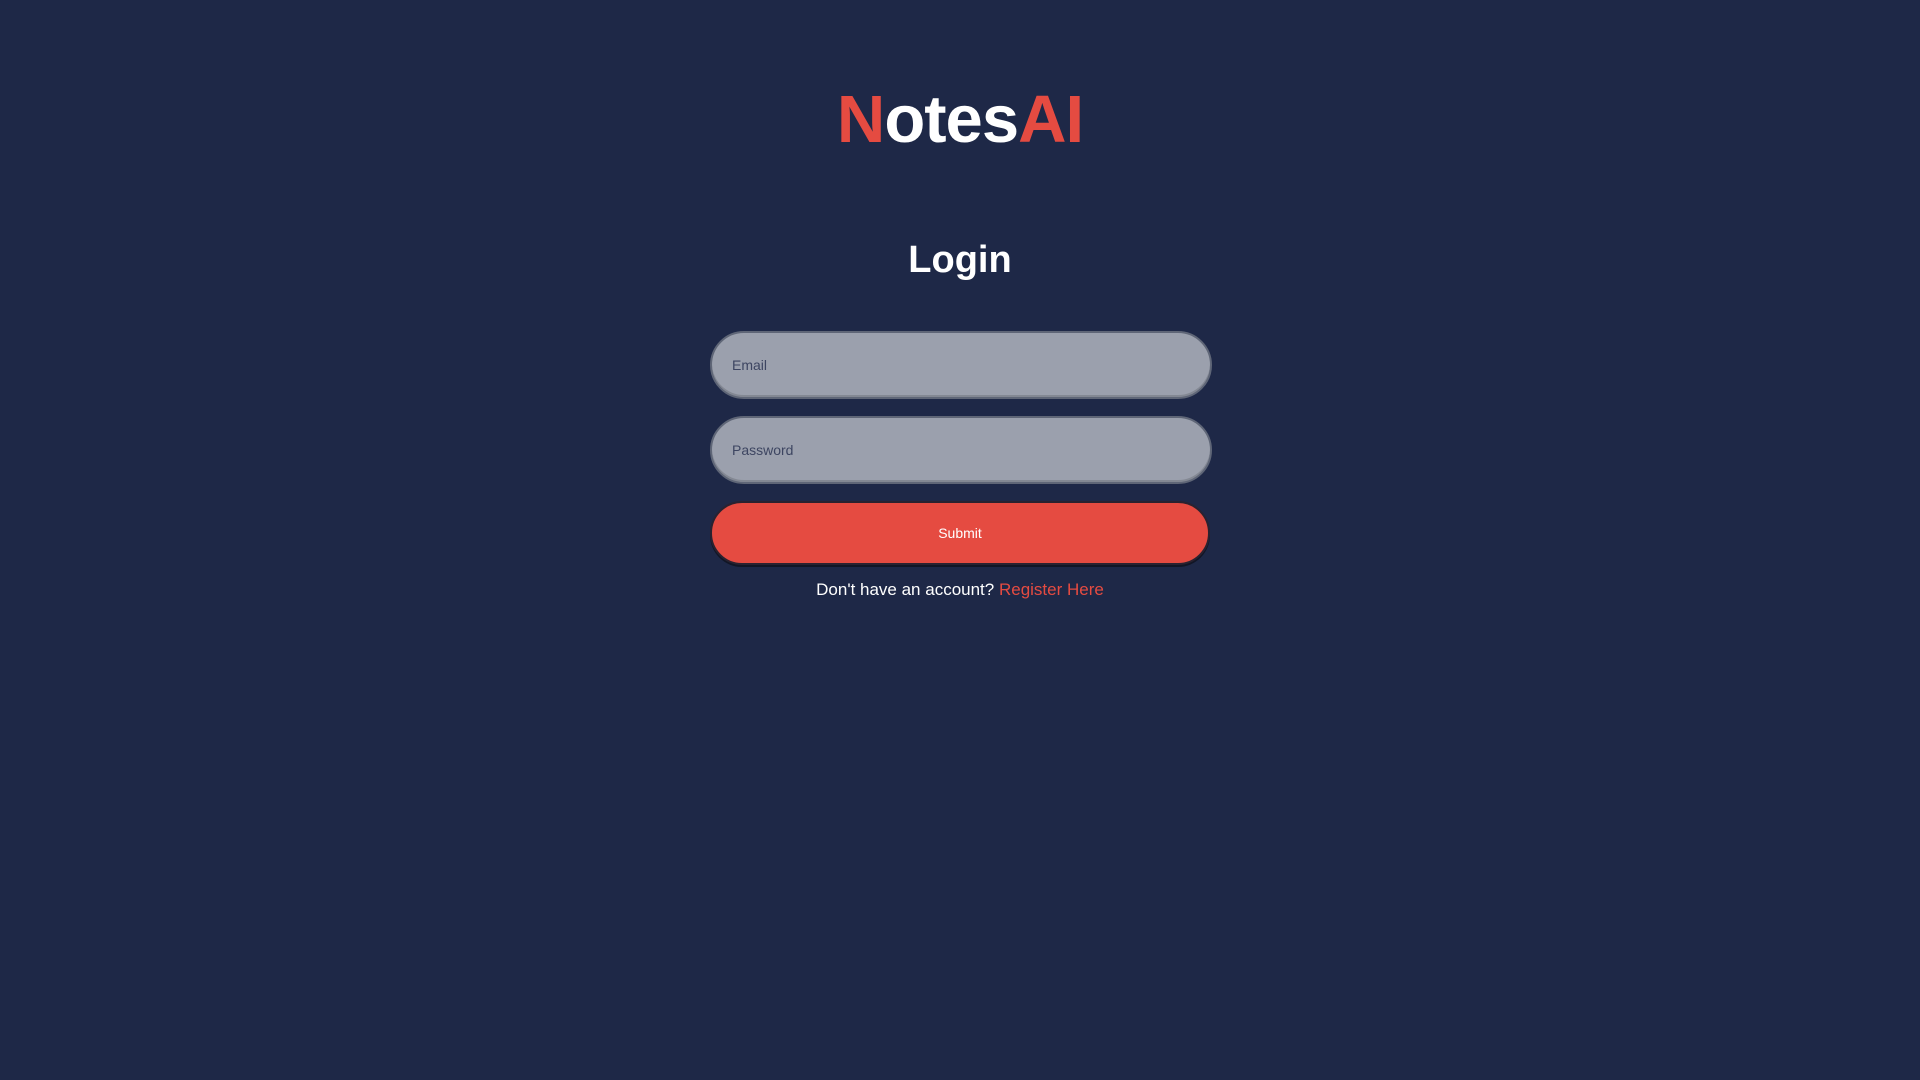 The width and height of the screenshot is (1920, 1080). I want to click on register-link: Register Here, so click(1051, 589).